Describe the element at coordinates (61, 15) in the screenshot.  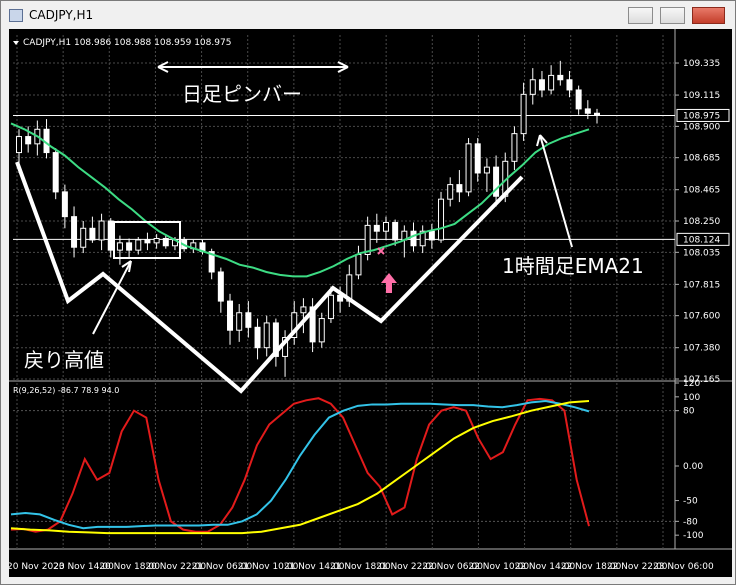
I see `window-title: CADJPY,H1` at that location.